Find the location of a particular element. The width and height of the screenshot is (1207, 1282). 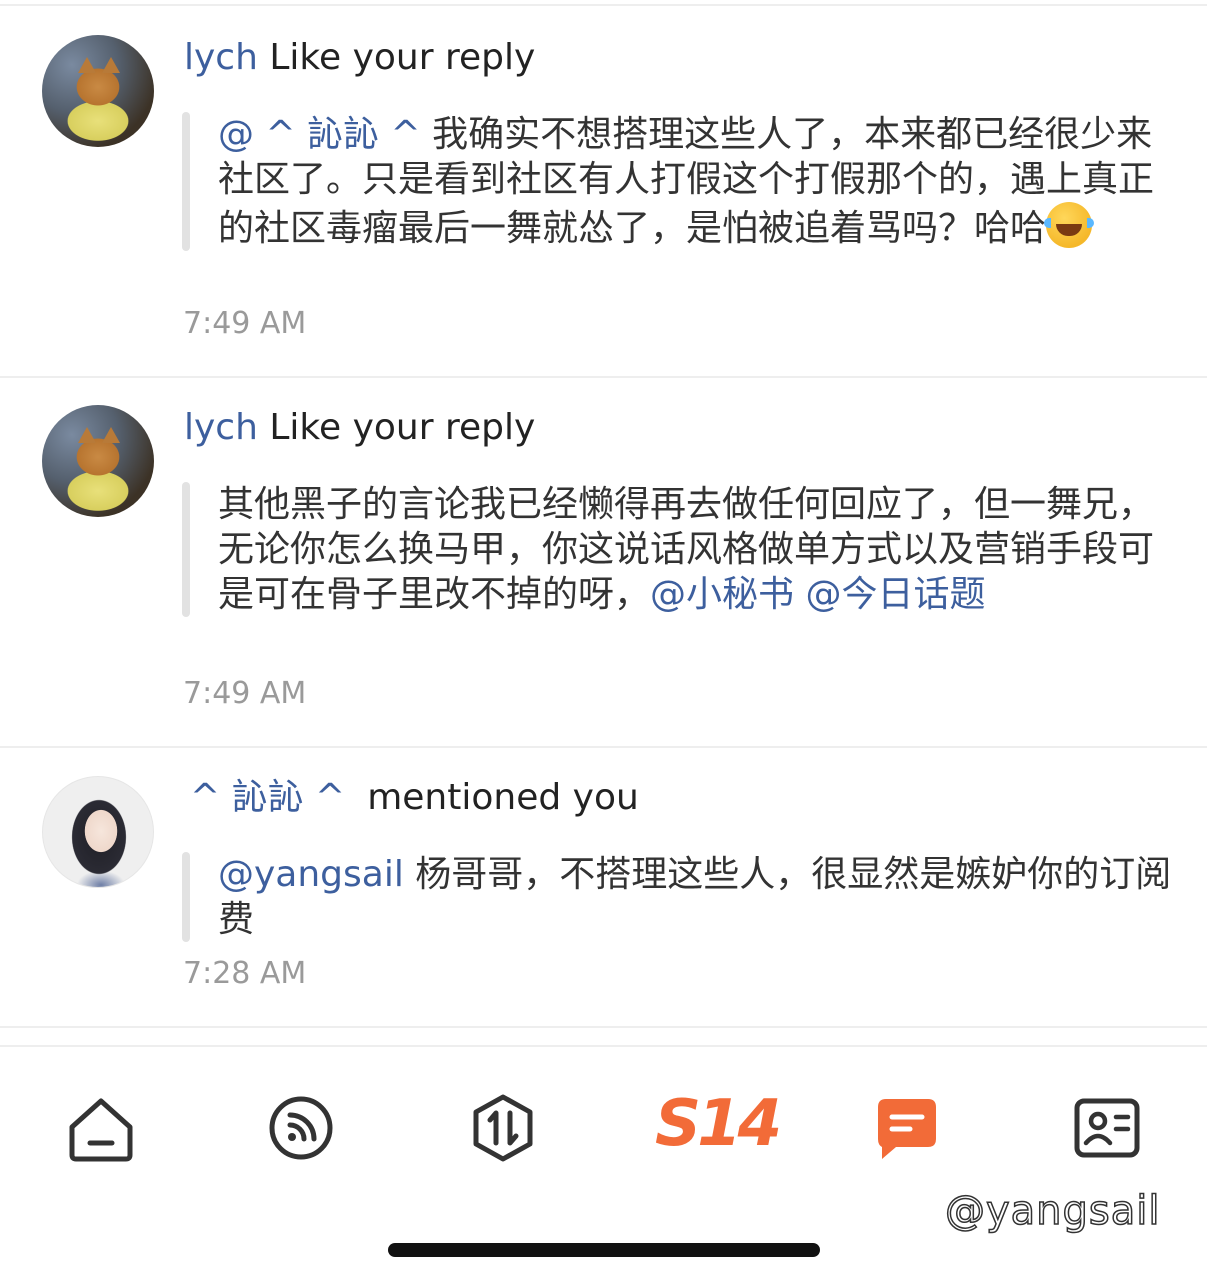

mention-link: @yangsail is located at coordinates (311, 874).